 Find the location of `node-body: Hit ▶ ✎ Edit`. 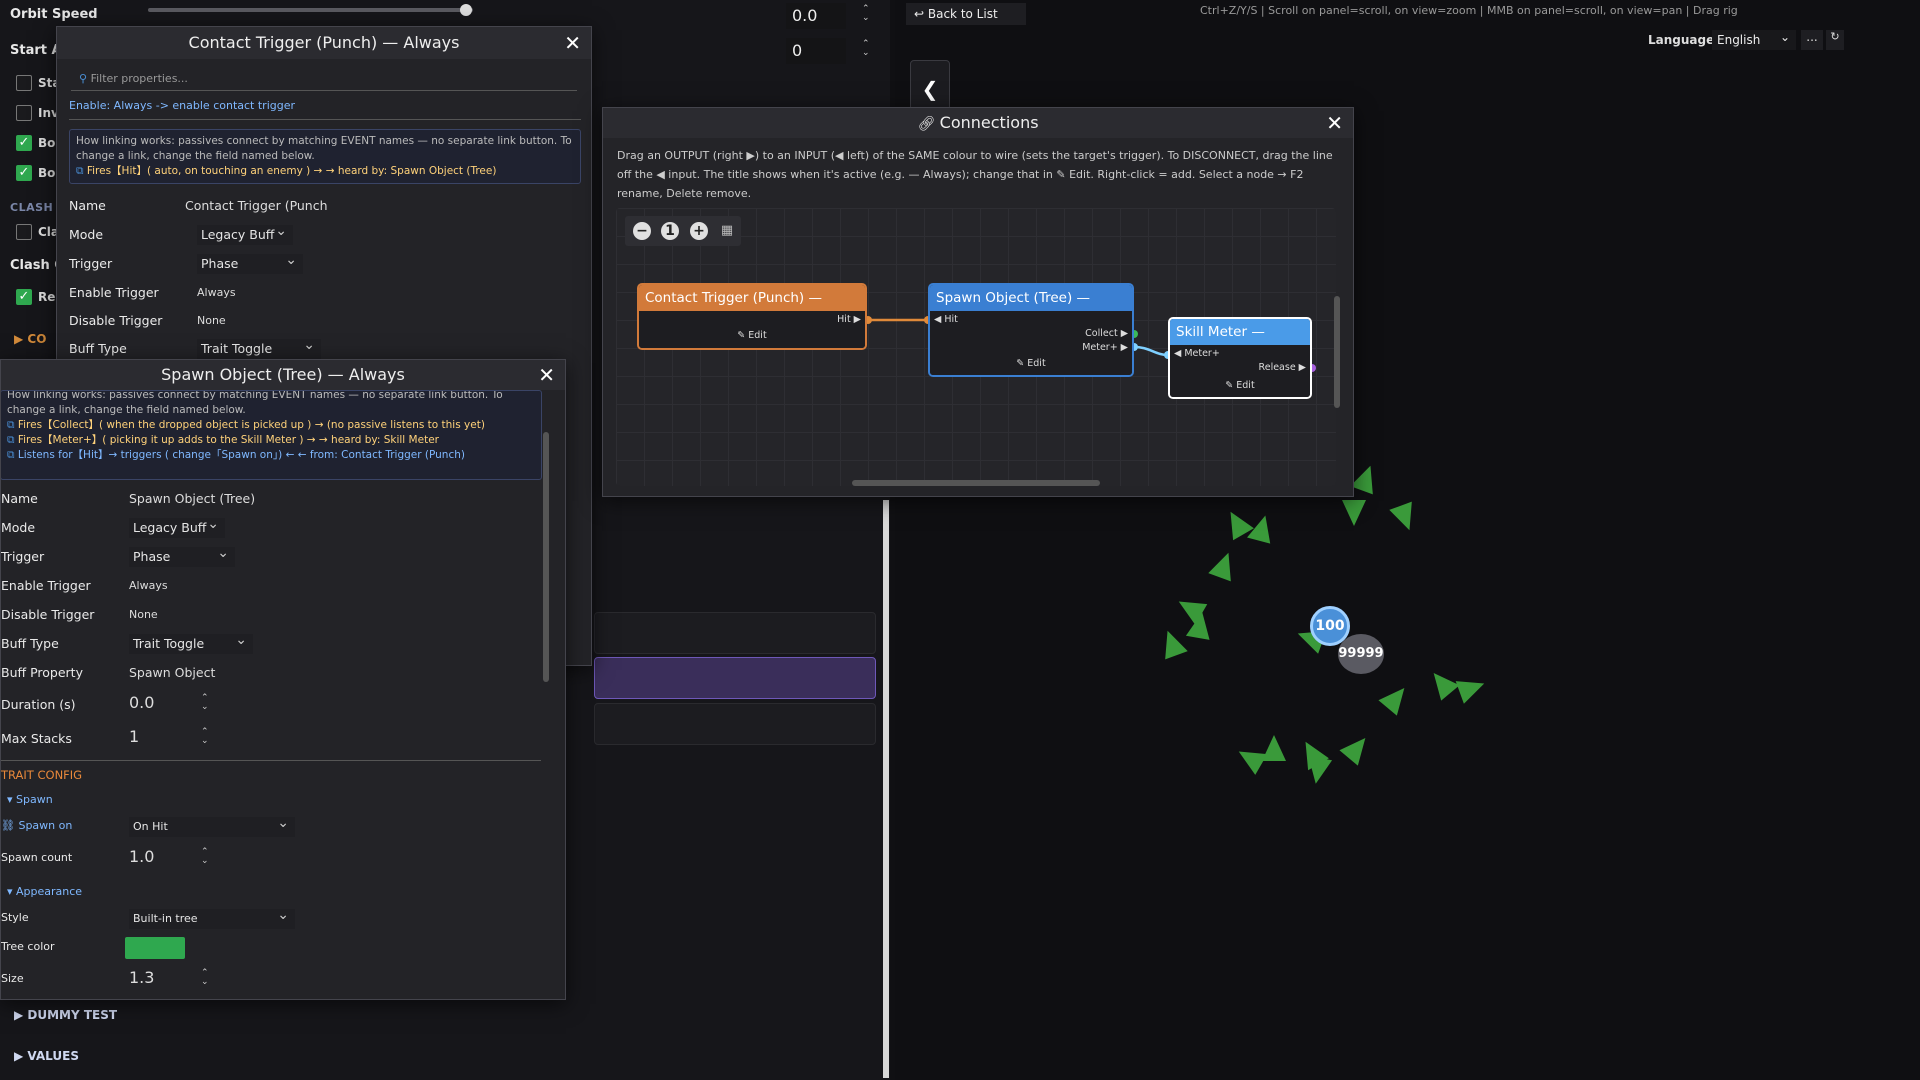

node-body: Hit ▶ ✎ Edit is located at coordinates (752, 329).